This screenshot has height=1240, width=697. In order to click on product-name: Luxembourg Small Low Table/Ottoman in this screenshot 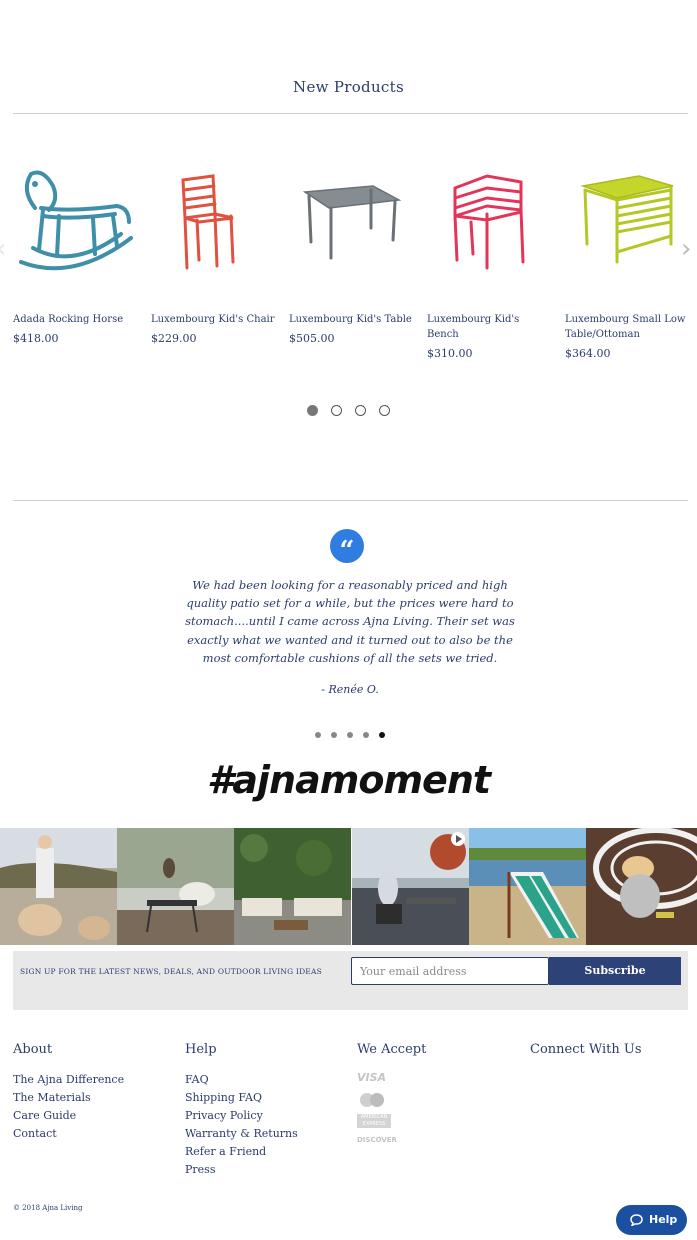, I will do `click(627, 327)`.